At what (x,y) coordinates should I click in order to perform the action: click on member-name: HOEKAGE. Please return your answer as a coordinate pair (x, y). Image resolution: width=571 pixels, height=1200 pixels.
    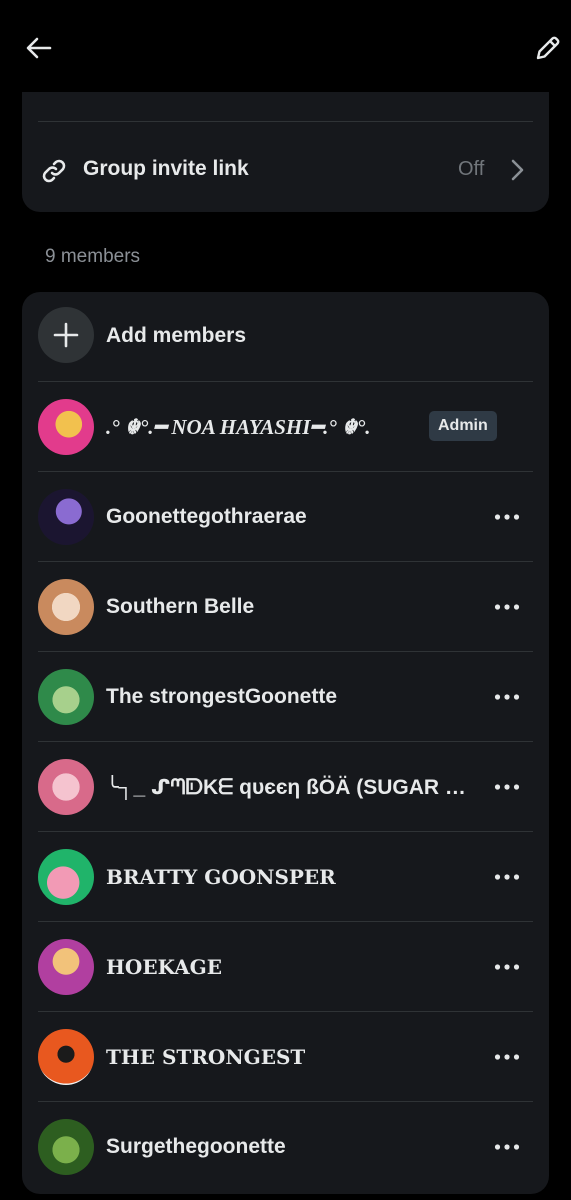
    Looking at the image, I should click on (164, 967).